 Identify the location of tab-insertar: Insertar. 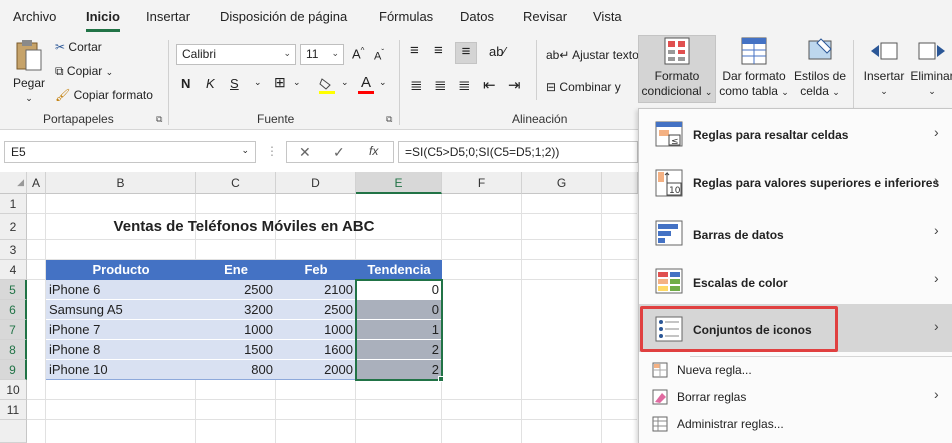
(168, 16).